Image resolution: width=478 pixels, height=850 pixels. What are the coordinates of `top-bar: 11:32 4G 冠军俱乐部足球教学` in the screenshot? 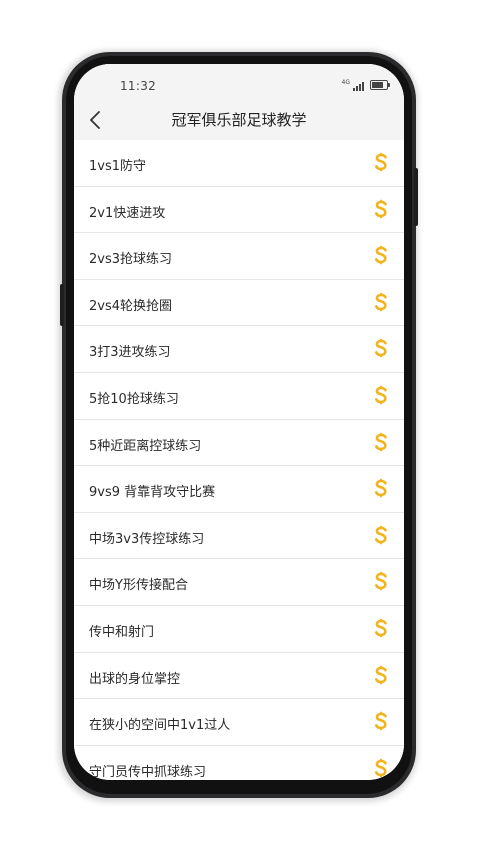 It's located at (239, 102).